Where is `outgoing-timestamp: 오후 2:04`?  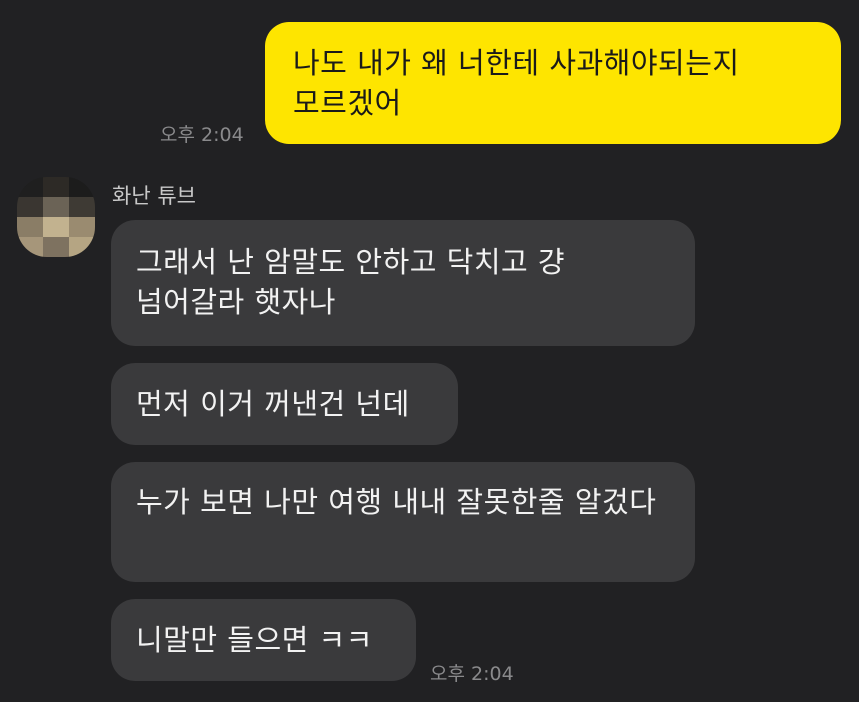
outgoing-timestamp: 오후 2:04 is located at coordinates (202, 135).